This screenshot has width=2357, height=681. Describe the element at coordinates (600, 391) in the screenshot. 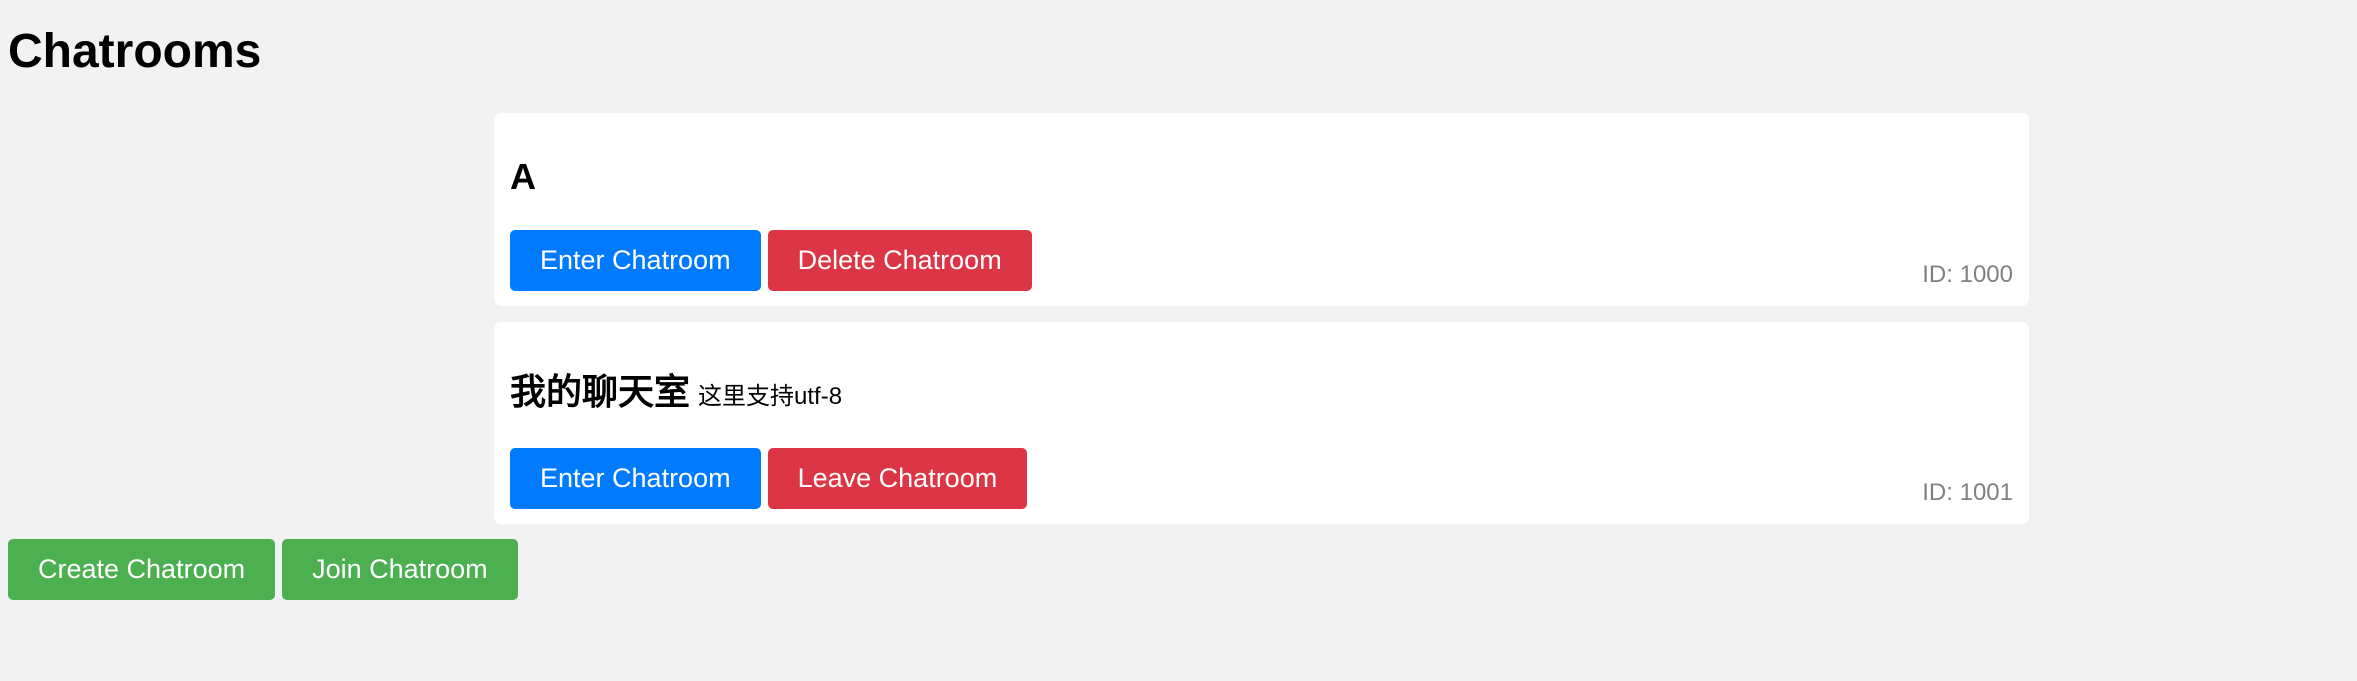

I see `chatroom-name: 我的聊天室` at that location.